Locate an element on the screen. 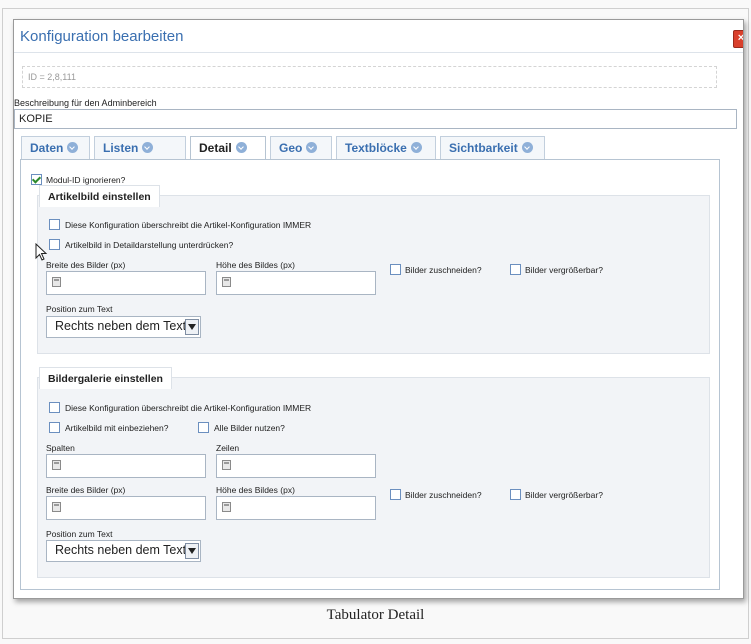 The image size is (751, 644). modul-id-label: Modul-ID ignorieren? is located at coordinates (86, 180).